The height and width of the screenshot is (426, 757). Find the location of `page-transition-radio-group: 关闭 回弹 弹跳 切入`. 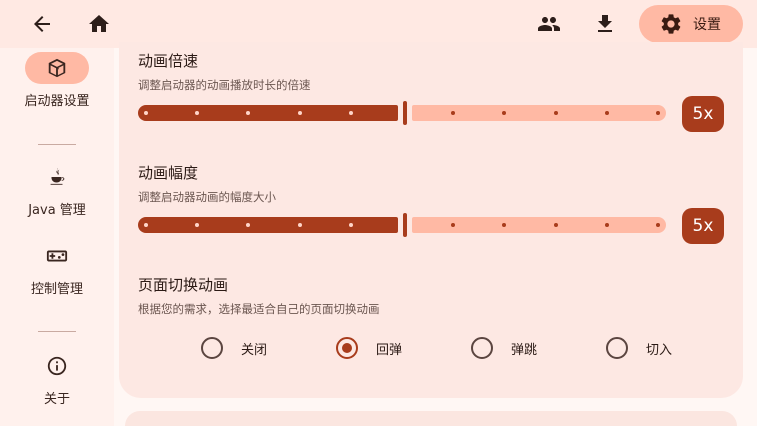

page-transition-radio-group: 关闭 回弹 弹跳 切入 is located at coordinates (378, 348).